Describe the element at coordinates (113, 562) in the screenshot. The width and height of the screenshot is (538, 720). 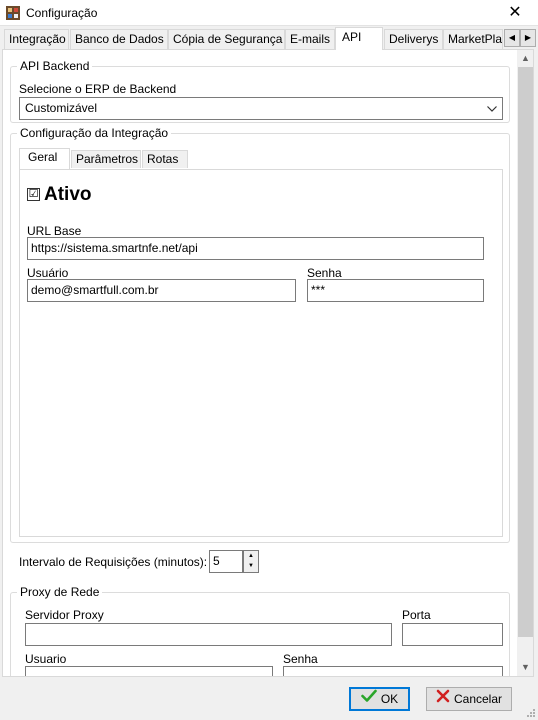
I see `intervalo-label: Intervalo de Requisições (minutos):` at that location.